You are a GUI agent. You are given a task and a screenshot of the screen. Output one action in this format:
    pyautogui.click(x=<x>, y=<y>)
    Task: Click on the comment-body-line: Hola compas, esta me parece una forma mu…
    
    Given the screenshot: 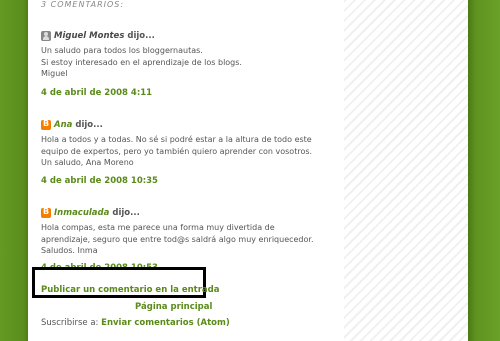 What is the action you would take?
    pyautogui.click(x=158, y=227)
    